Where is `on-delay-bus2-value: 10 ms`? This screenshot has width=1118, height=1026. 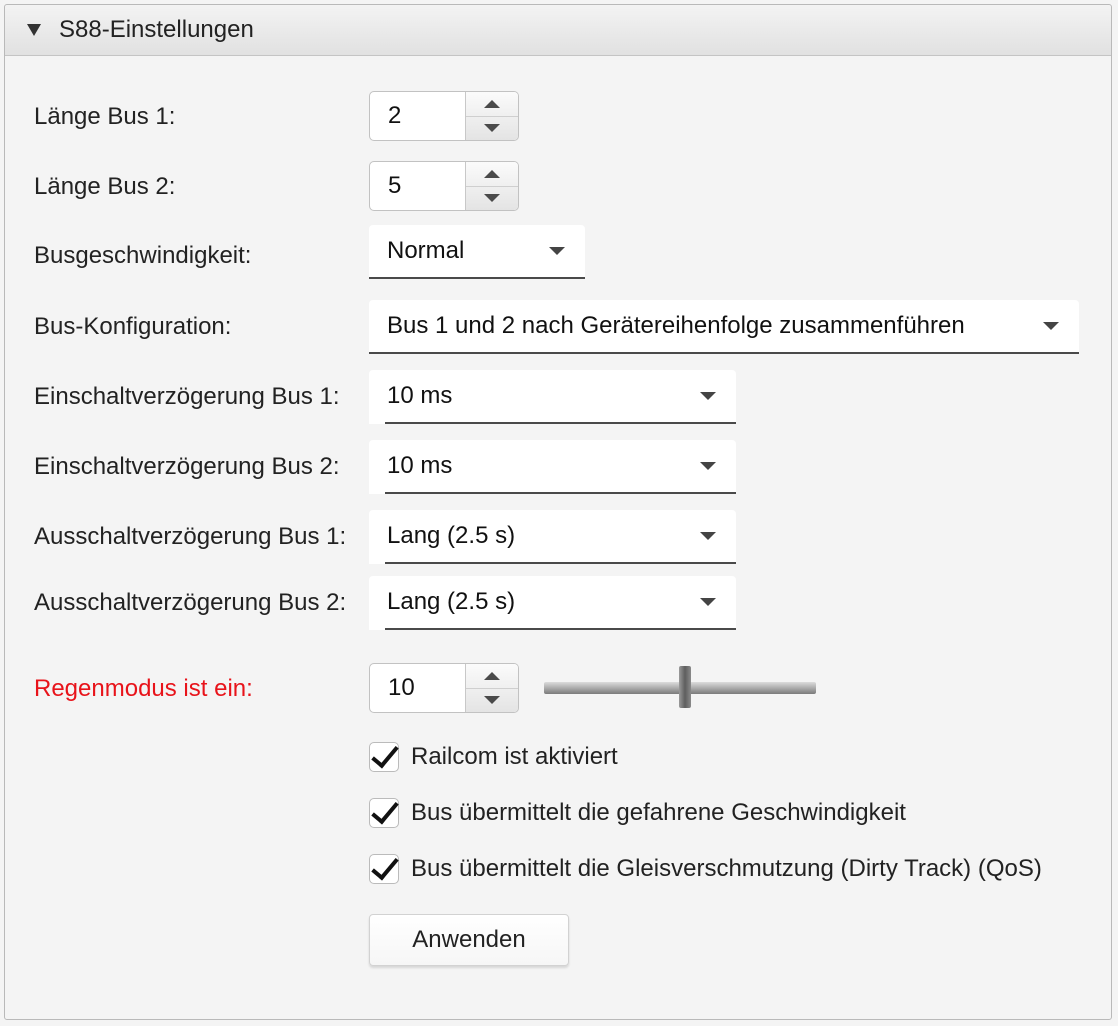 on-delay-bus2-value: 10 ms is located at coordinates (420, 465).